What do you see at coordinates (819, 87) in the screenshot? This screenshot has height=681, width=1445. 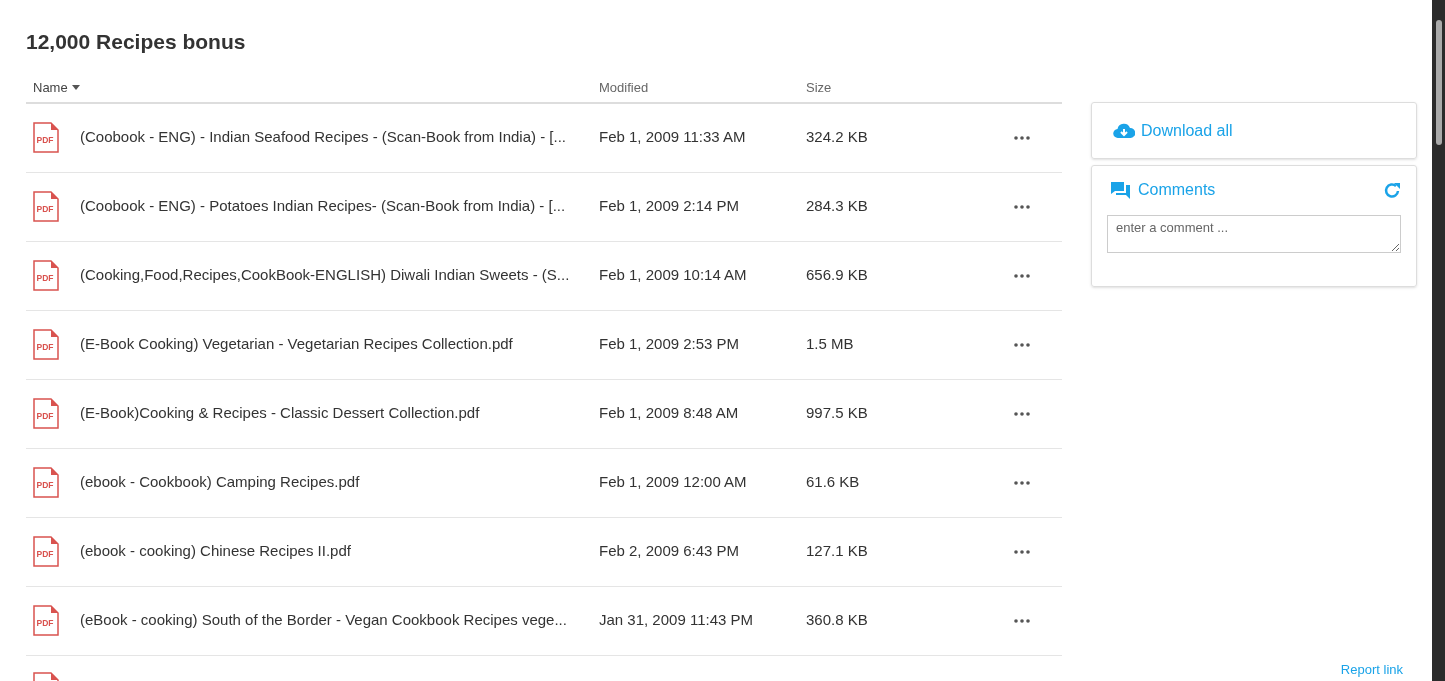 I see `column-header: Size` at bounding box center [819, 87].